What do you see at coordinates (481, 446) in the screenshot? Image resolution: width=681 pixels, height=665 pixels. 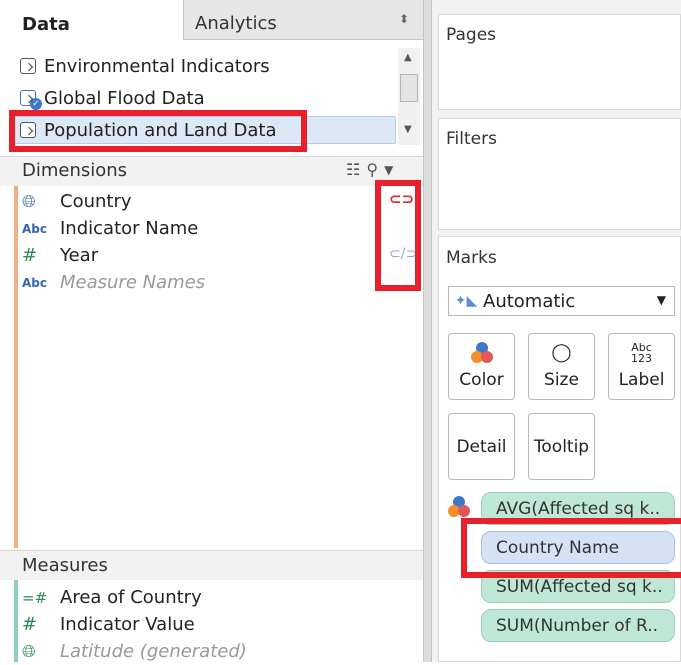 I see `detail-button: Detail` at bounding box center [481, 446].